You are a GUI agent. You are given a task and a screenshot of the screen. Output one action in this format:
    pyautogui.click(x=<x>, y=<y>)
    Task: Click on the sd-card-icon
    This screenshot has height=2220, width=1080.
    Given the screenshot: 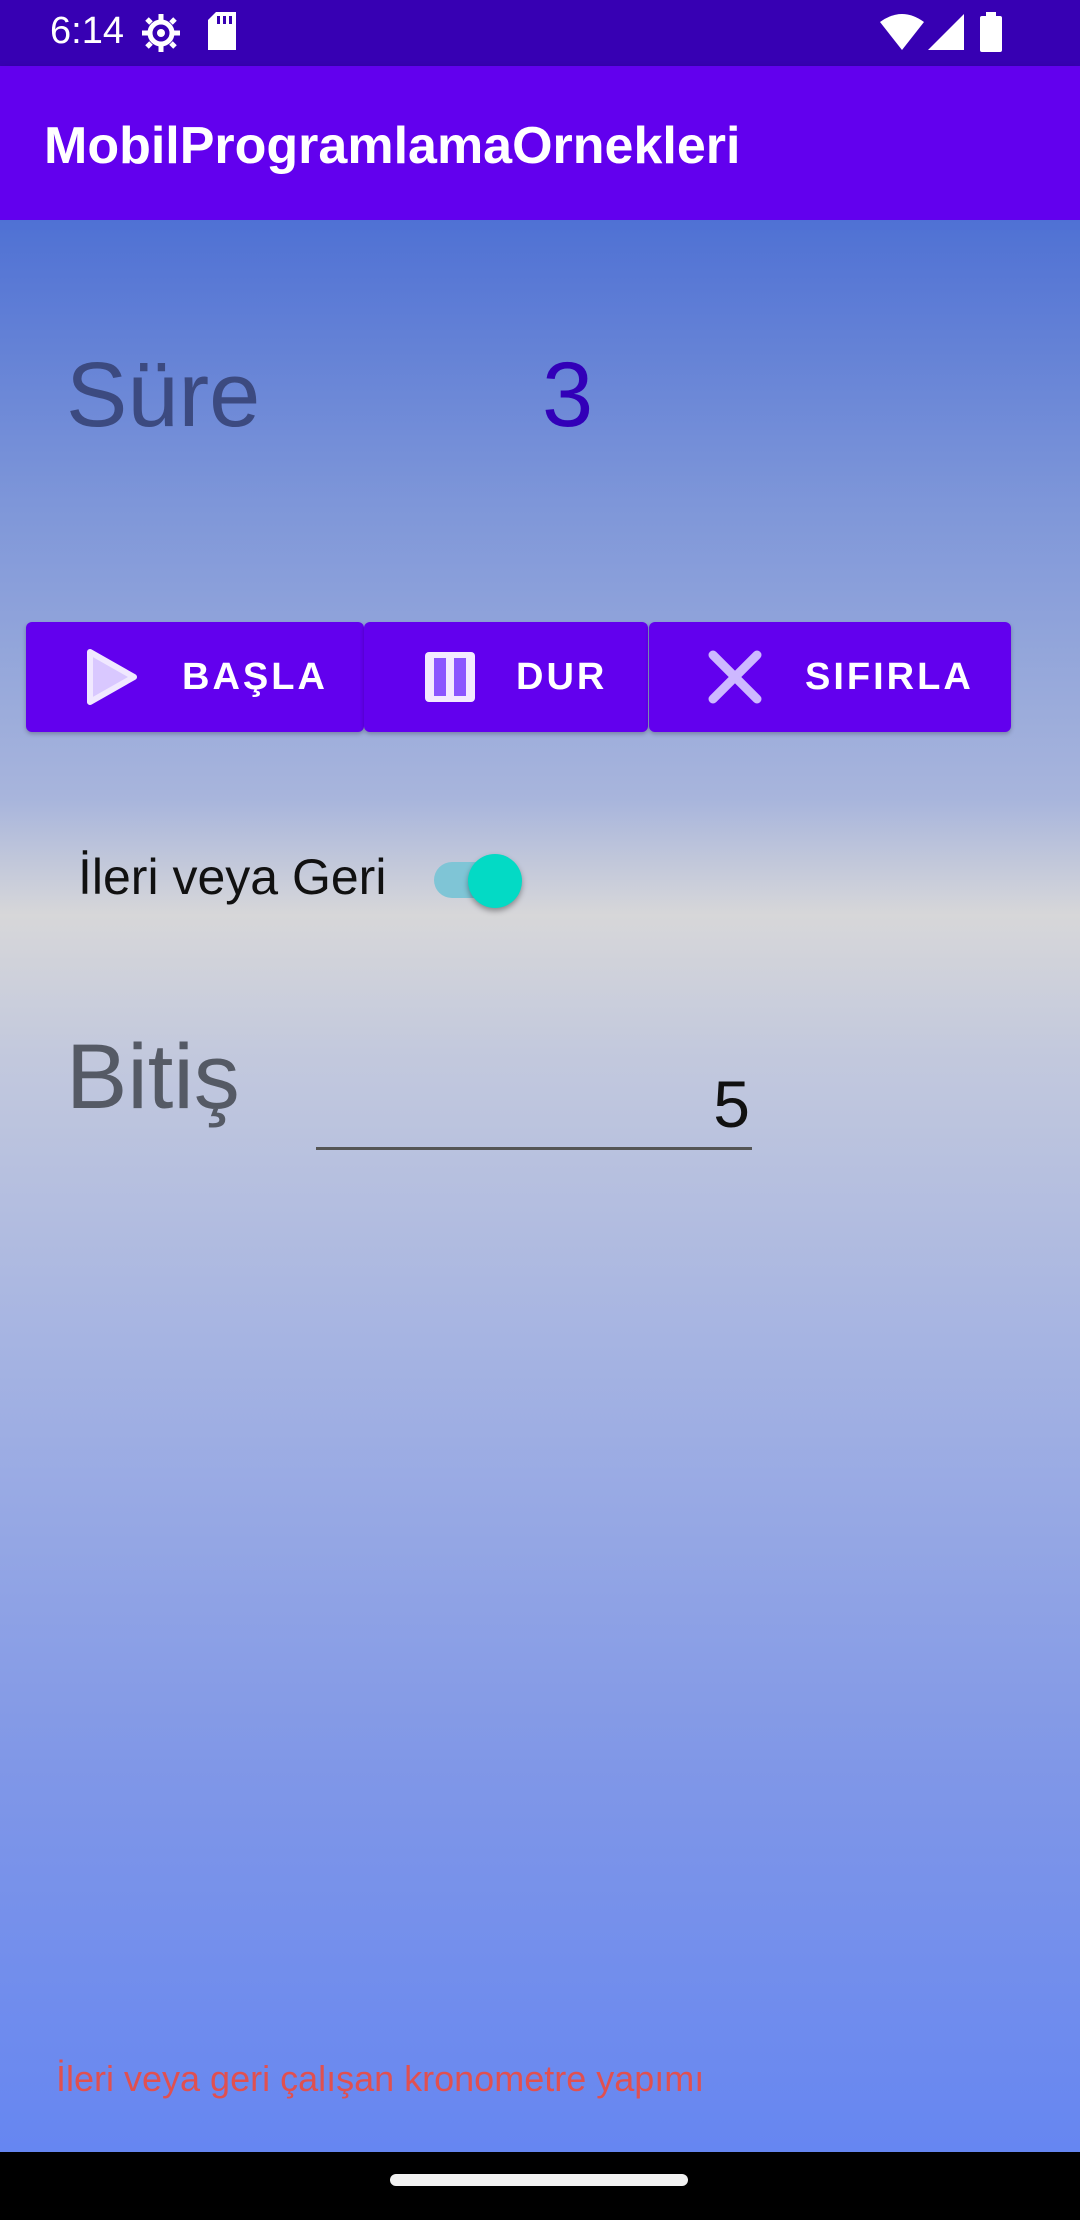 What is the action you would take?
    pyautogui.click(x=222, y=33)
    